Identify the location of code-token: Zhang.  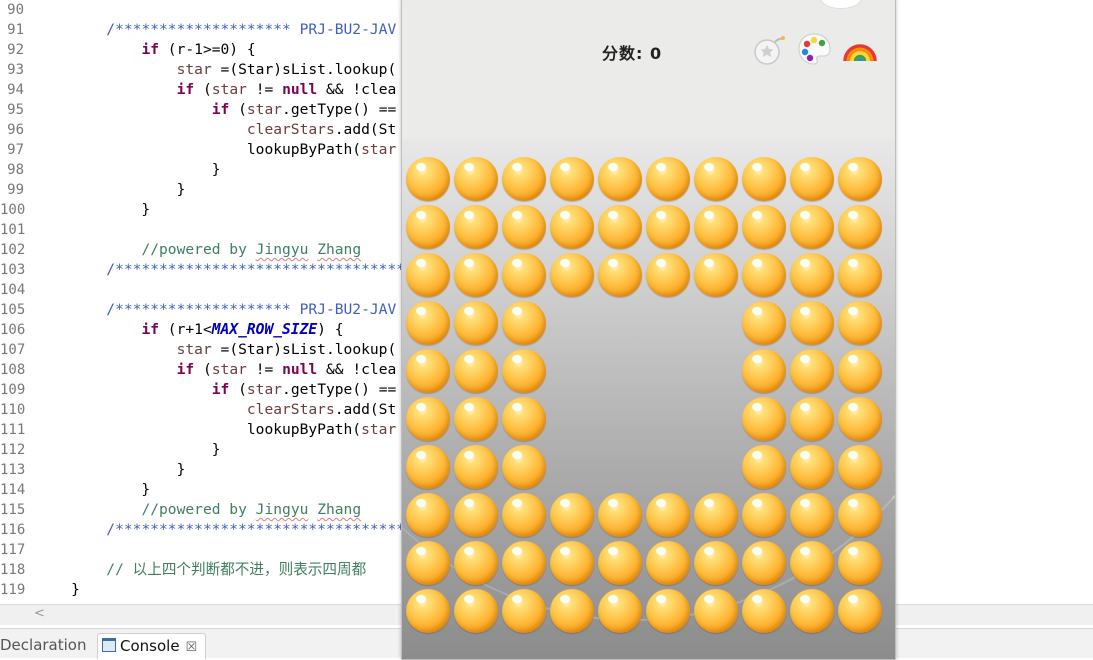
(339, 249).